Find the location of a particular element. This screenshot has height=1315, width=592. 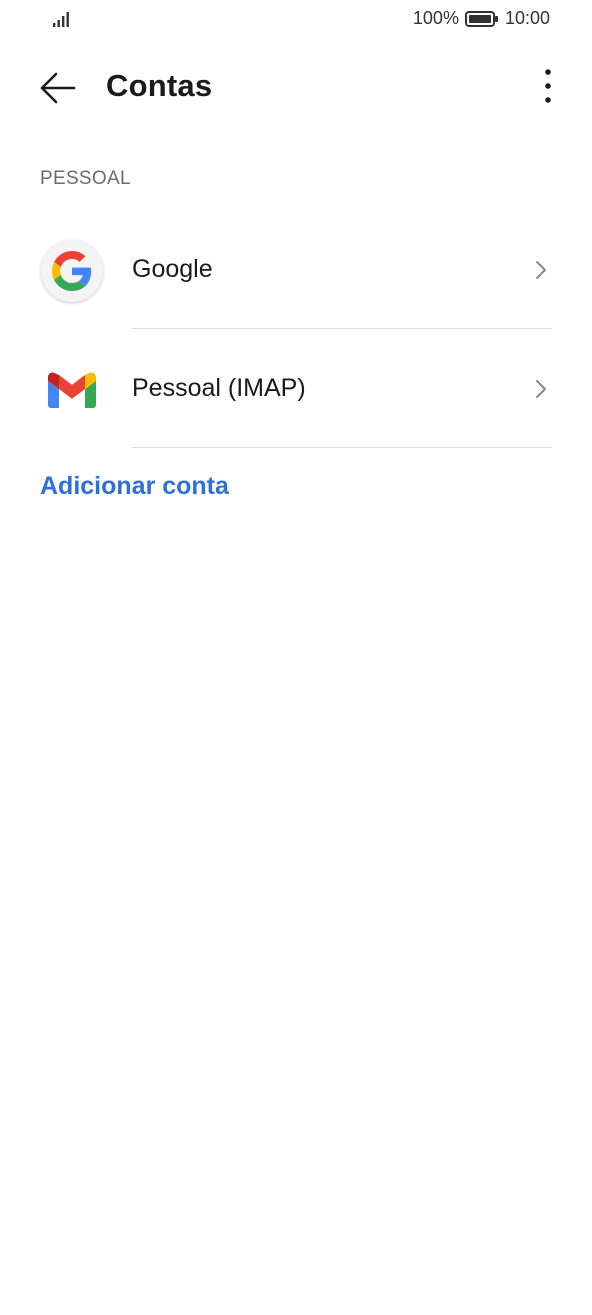

status-right: 100% 10:00 is located at coordinates (481, 18).